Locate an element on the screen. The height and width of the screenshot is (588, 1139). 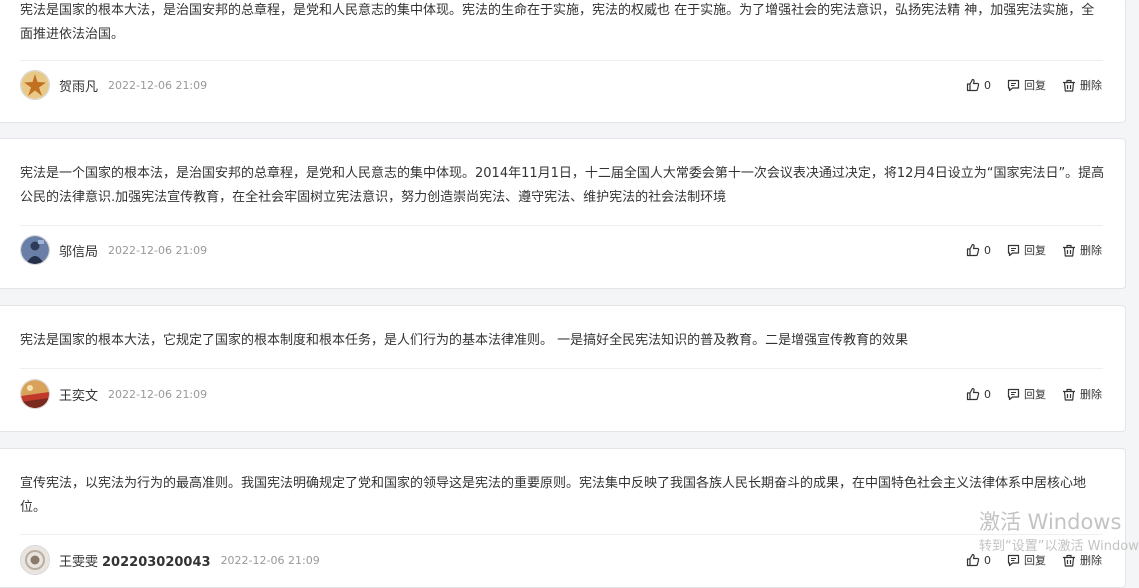
author-name: 邬信局 is located at coordinates (78, 250).